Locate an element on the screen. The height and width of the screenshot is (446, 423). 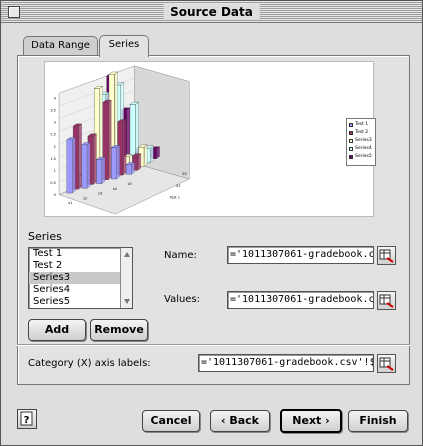
remove-series-button: Remove is located at coordinates (119, 330).